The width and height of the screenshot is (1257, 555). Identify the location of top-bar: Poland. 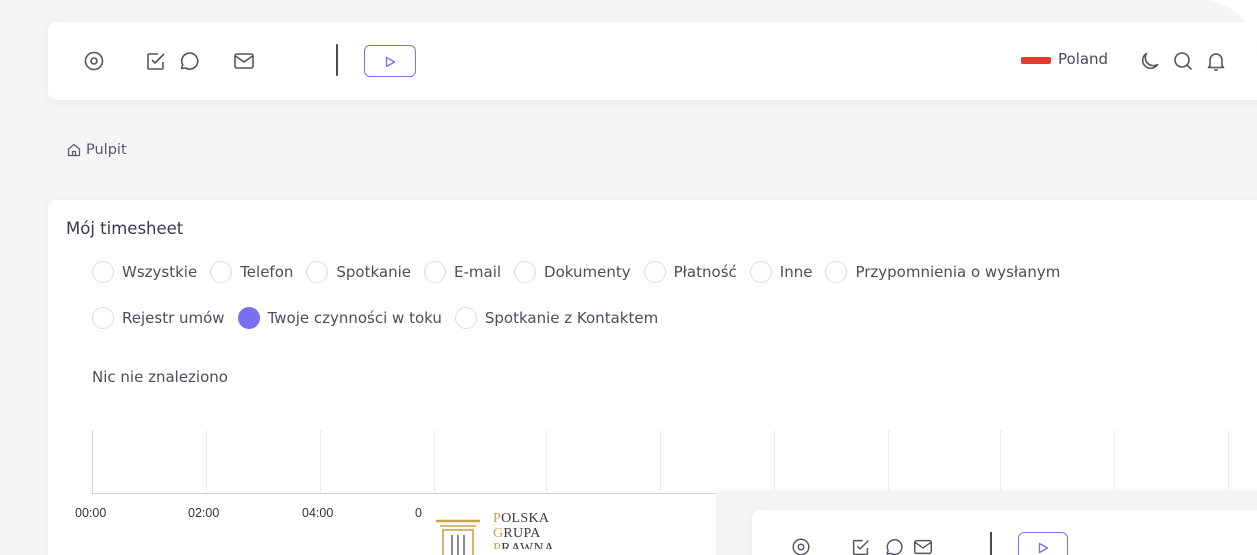
(652, 61).